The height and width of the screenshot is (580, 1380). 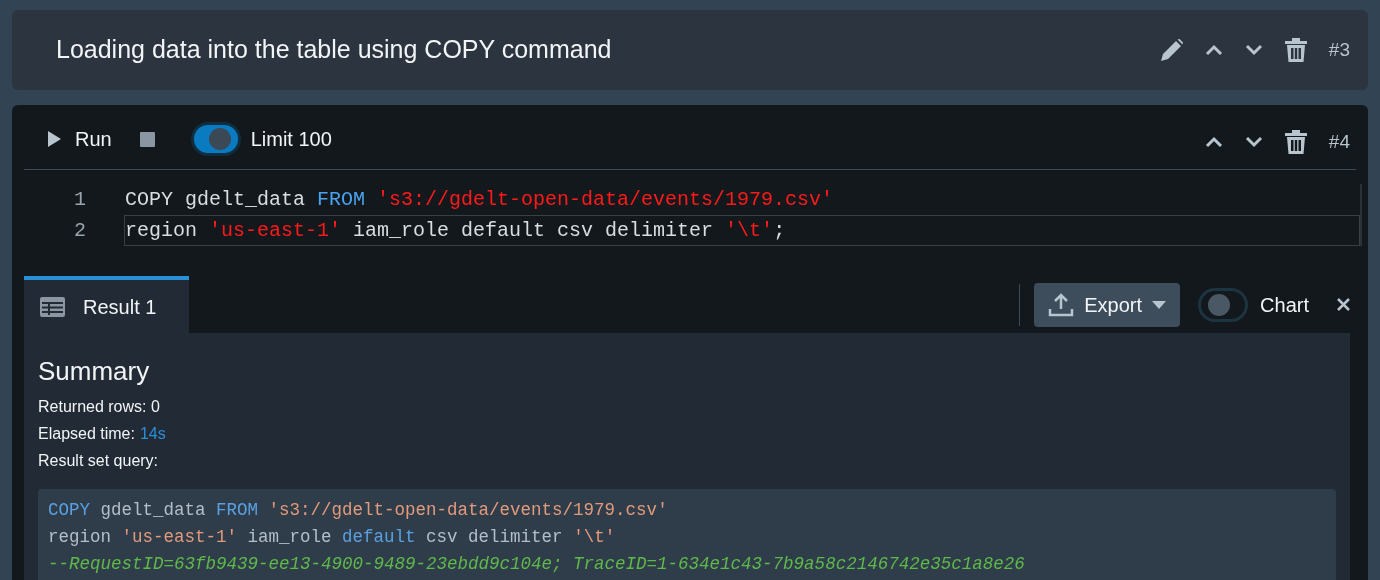 What do you see at coordinates (1284, 305) in the screenshot?
I see `chart-label: Chart` at bounding box center [1284, 305].